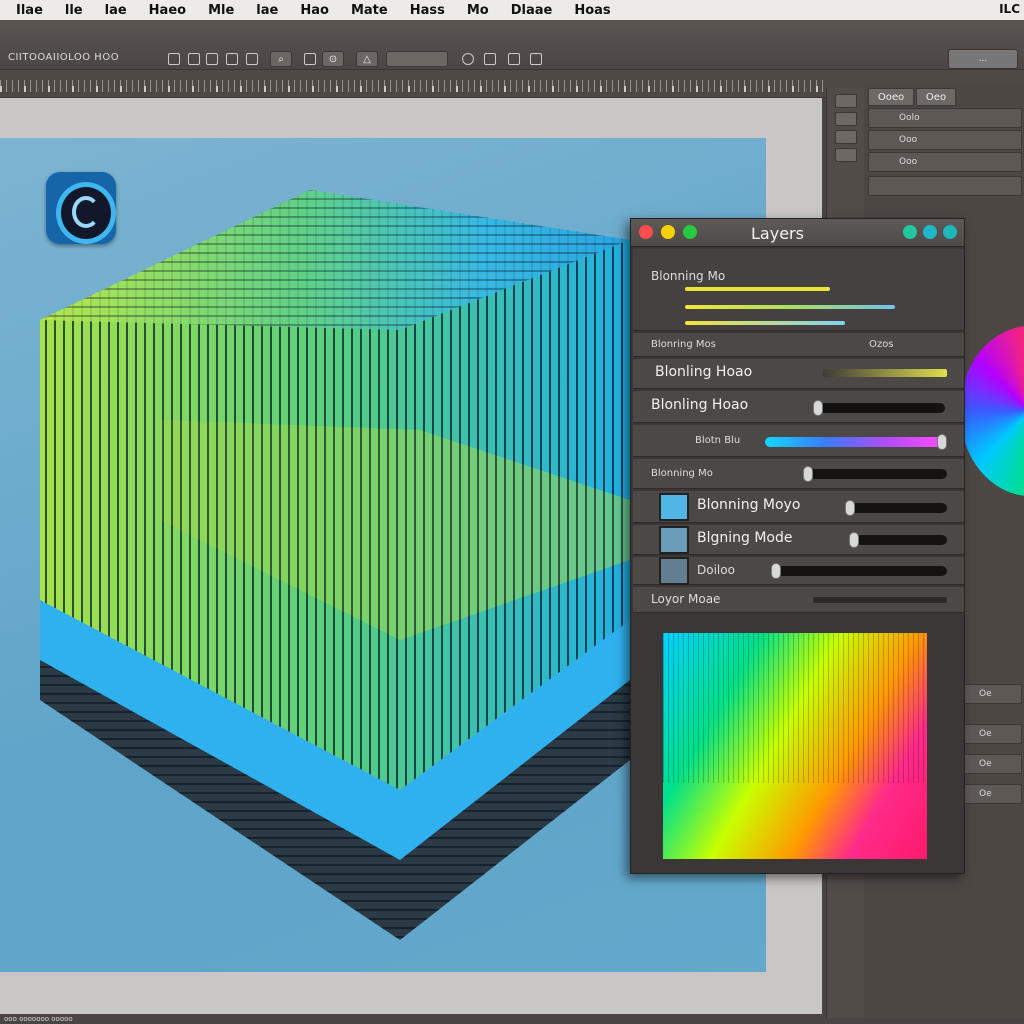  What do you see at coordinates (795, 708) in the screenshot?
I see `layer-preview-lines` at bounding box center [795, 708].